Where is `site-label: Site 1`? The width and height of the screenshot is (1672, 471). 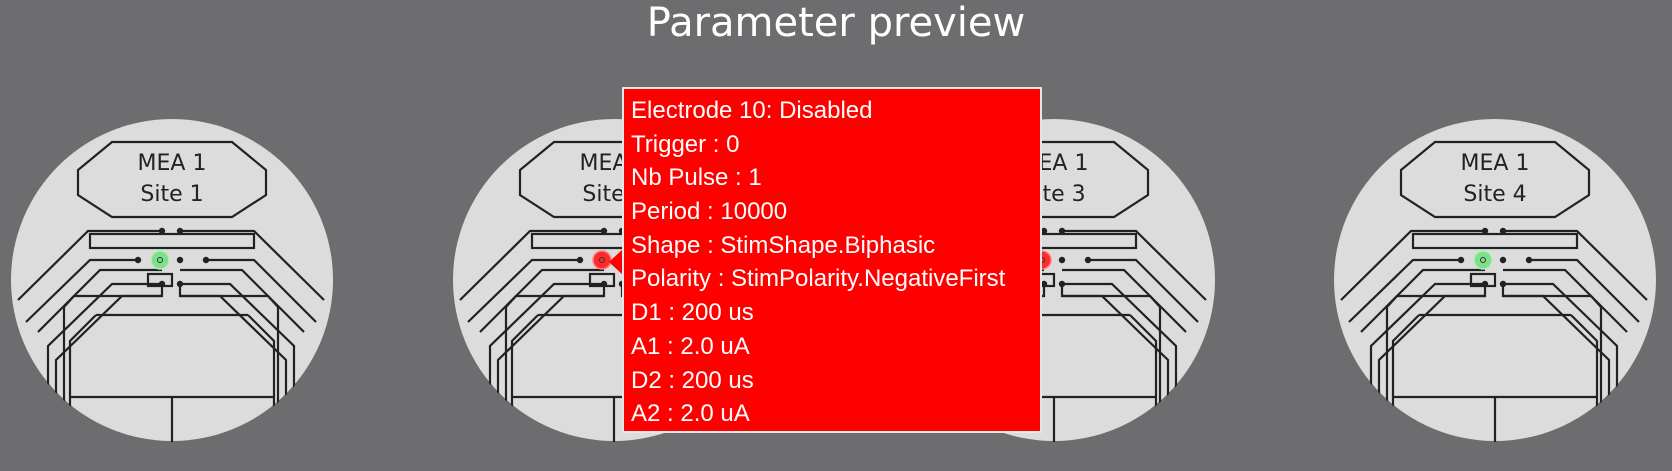 site-label: Site 1 is located at coordinates (171, 194).